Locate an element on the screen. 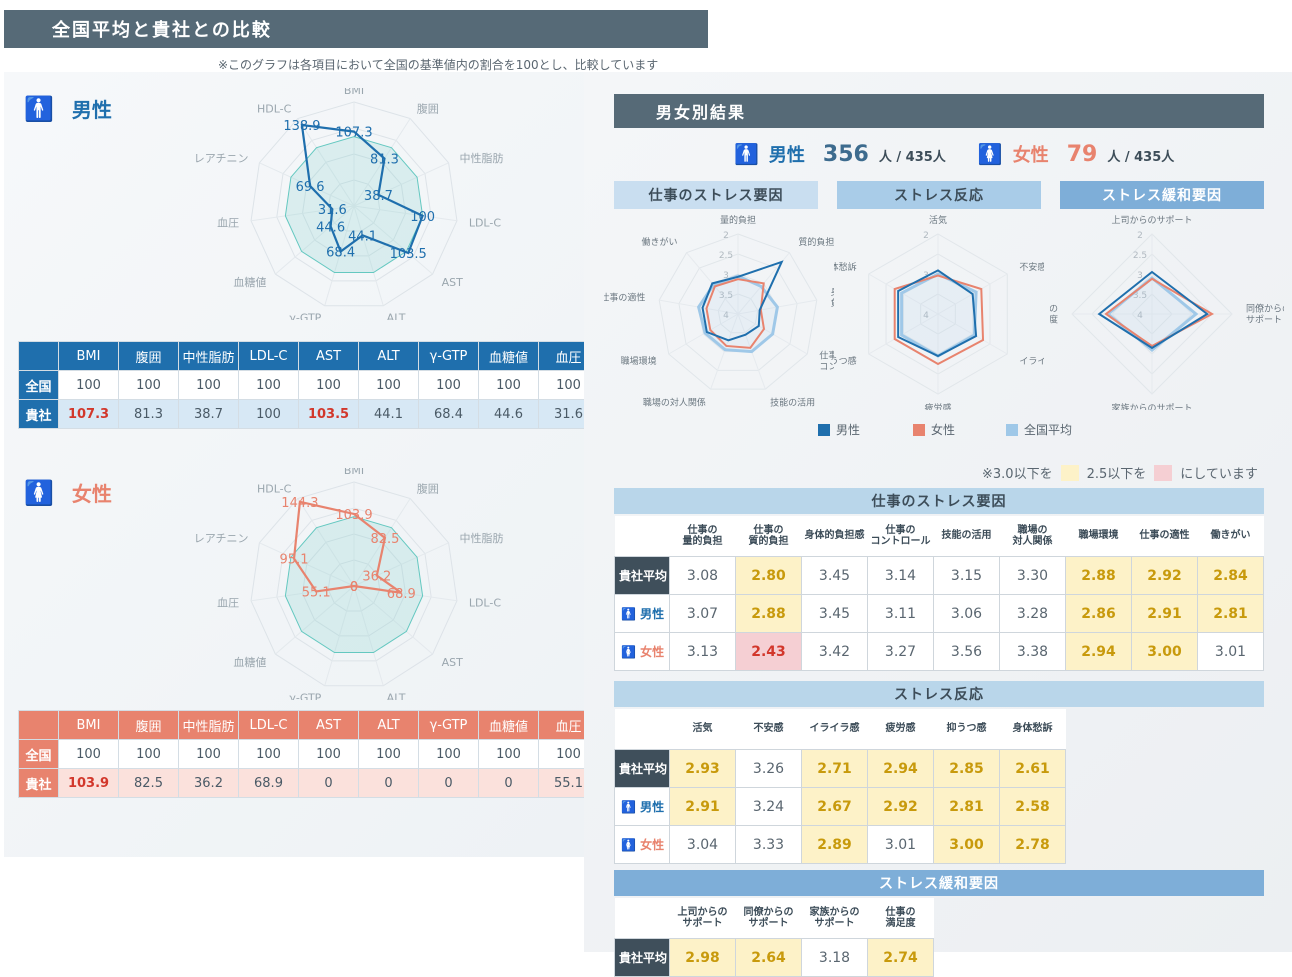  female-radar-axis-label: クレアチニン is located at coordinates (222, 538).